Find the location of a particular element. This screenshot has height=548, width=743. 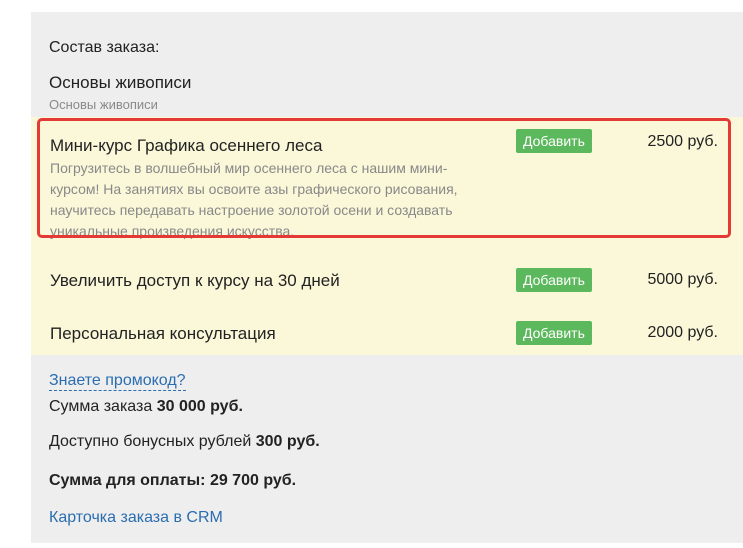

product-subtitle: Основы живописи is located at coordinates (103, 104).